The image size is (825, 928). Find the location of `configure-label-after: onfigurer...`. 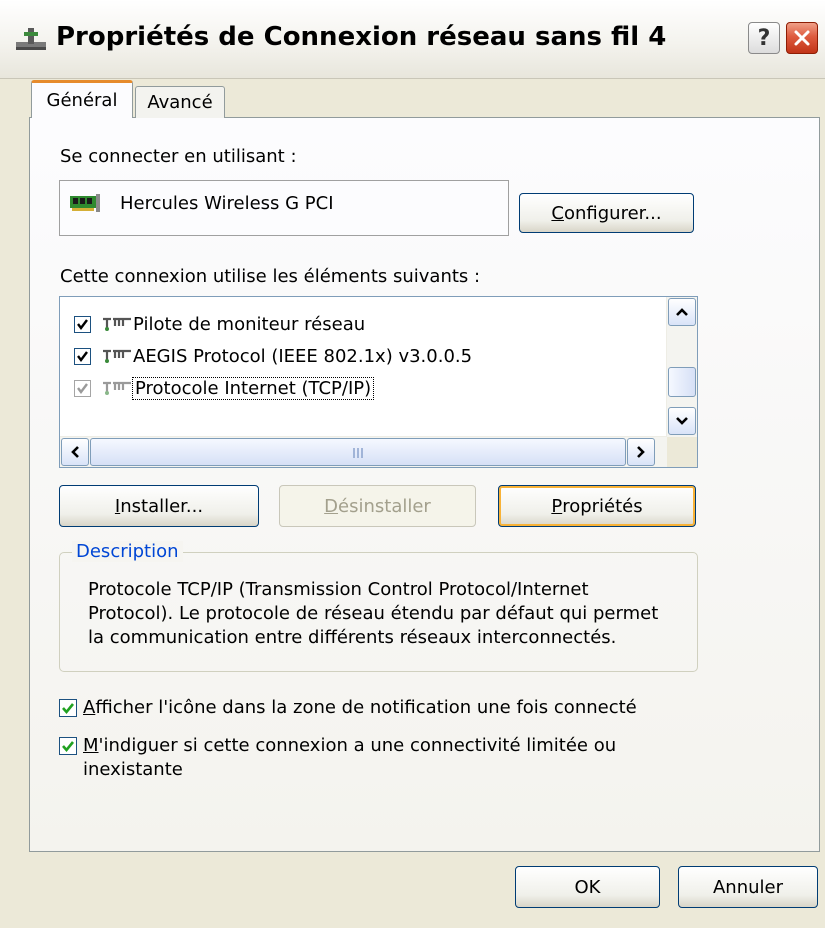

configure-label-after: onfigurer... is located at coordinates (612, 213).